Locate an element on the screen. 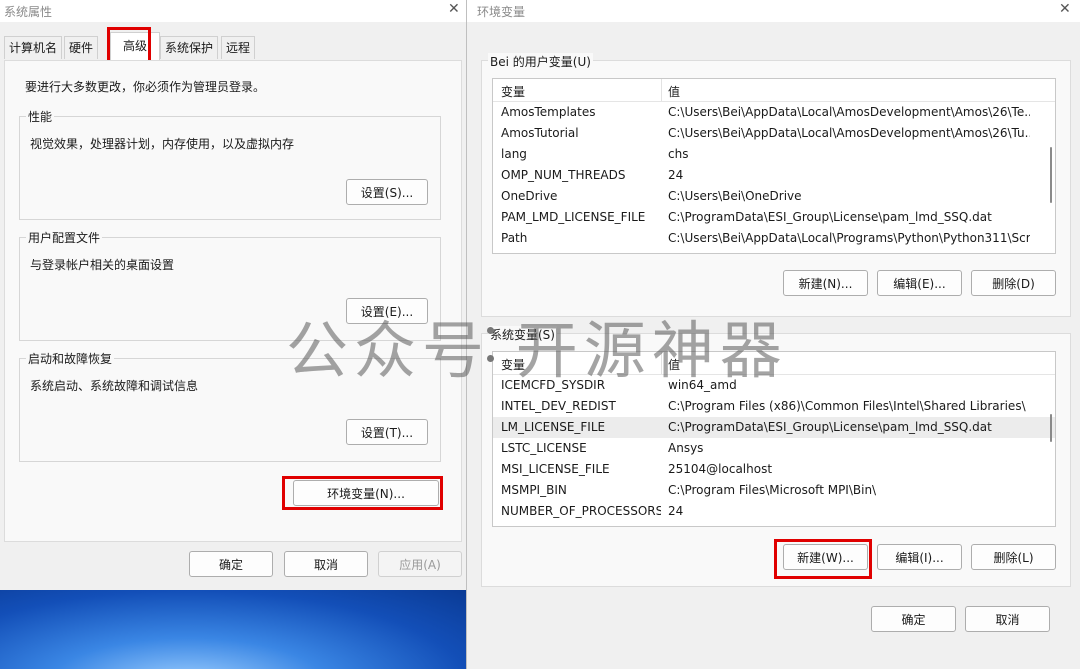 The image size is (1080, 669). variable-name: AmosTemplates is located at coordinates (548, 112).